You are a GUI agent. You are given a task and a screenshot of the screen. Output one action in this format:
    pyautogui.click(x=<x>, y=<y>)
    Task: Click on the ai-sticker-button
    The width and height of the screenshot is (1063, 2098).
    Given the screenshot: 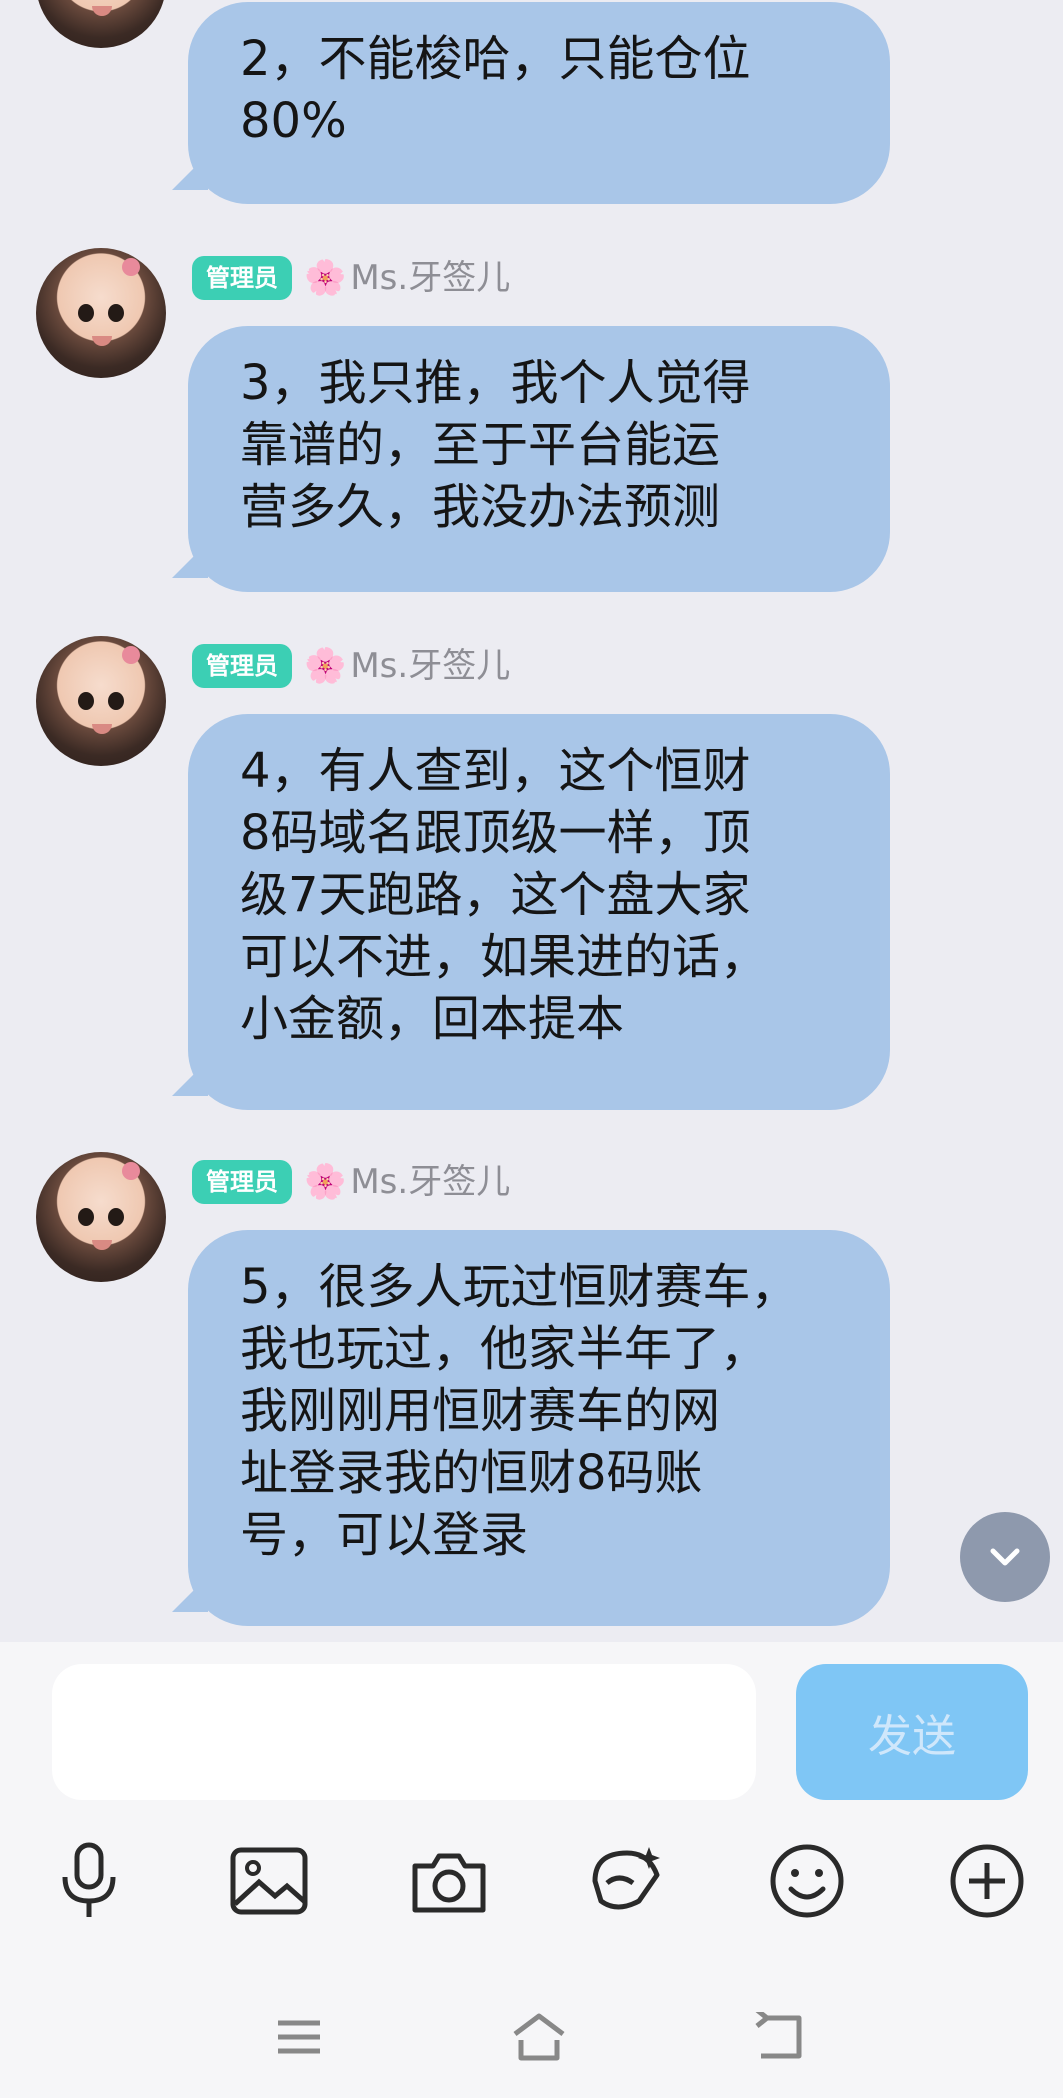 What is the action you would take?
    pyautogui.click(x=627, y=1881)
    